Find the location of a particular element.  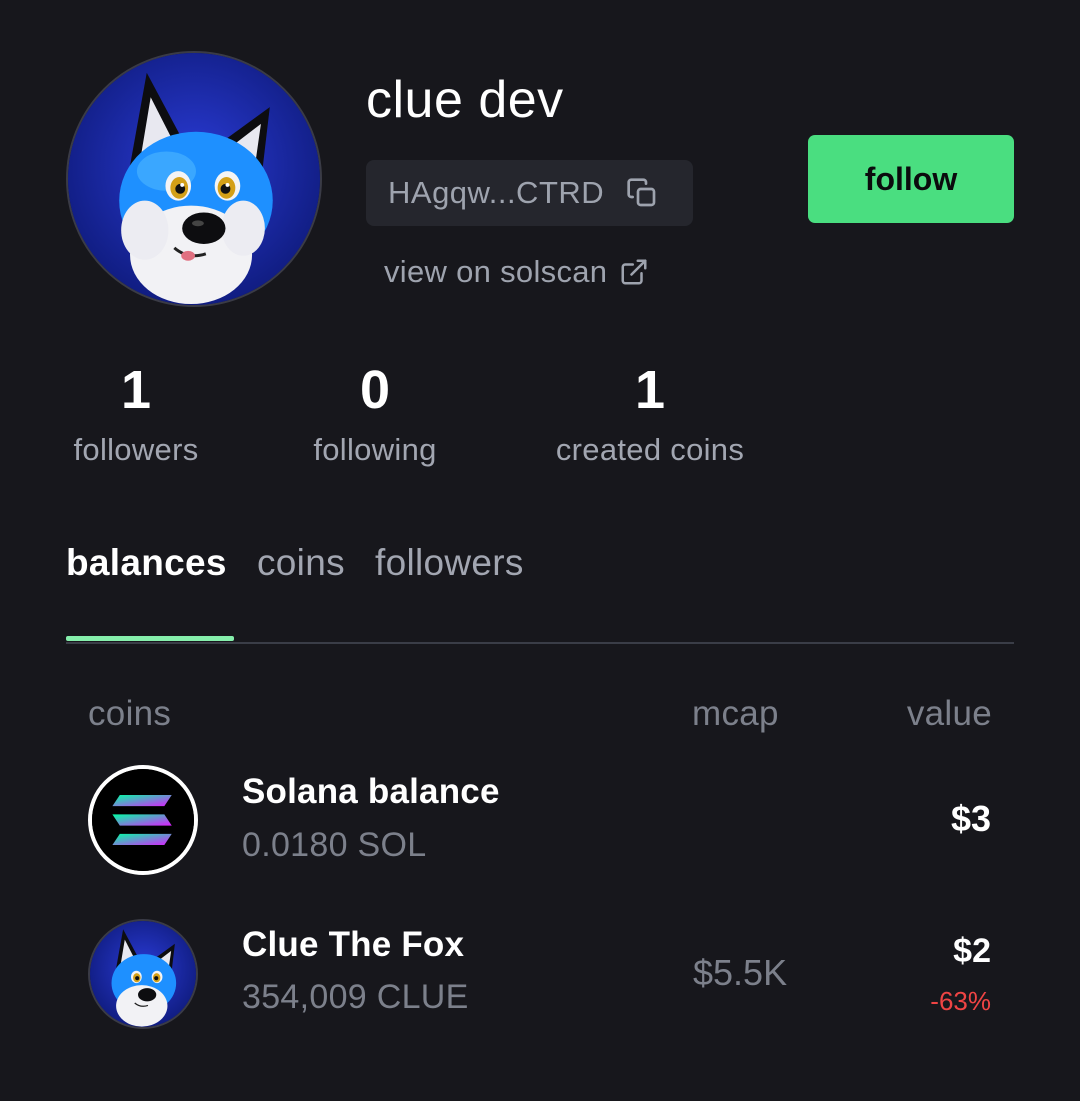

stat-created-coins: 1 created coins is located at coordinates (650, 414).